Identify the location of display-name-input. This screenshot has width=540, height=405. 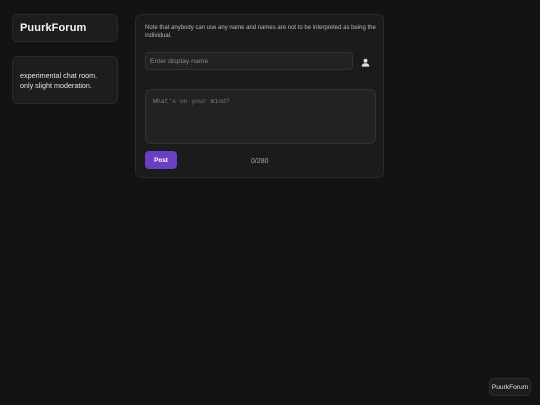
(249, 61).